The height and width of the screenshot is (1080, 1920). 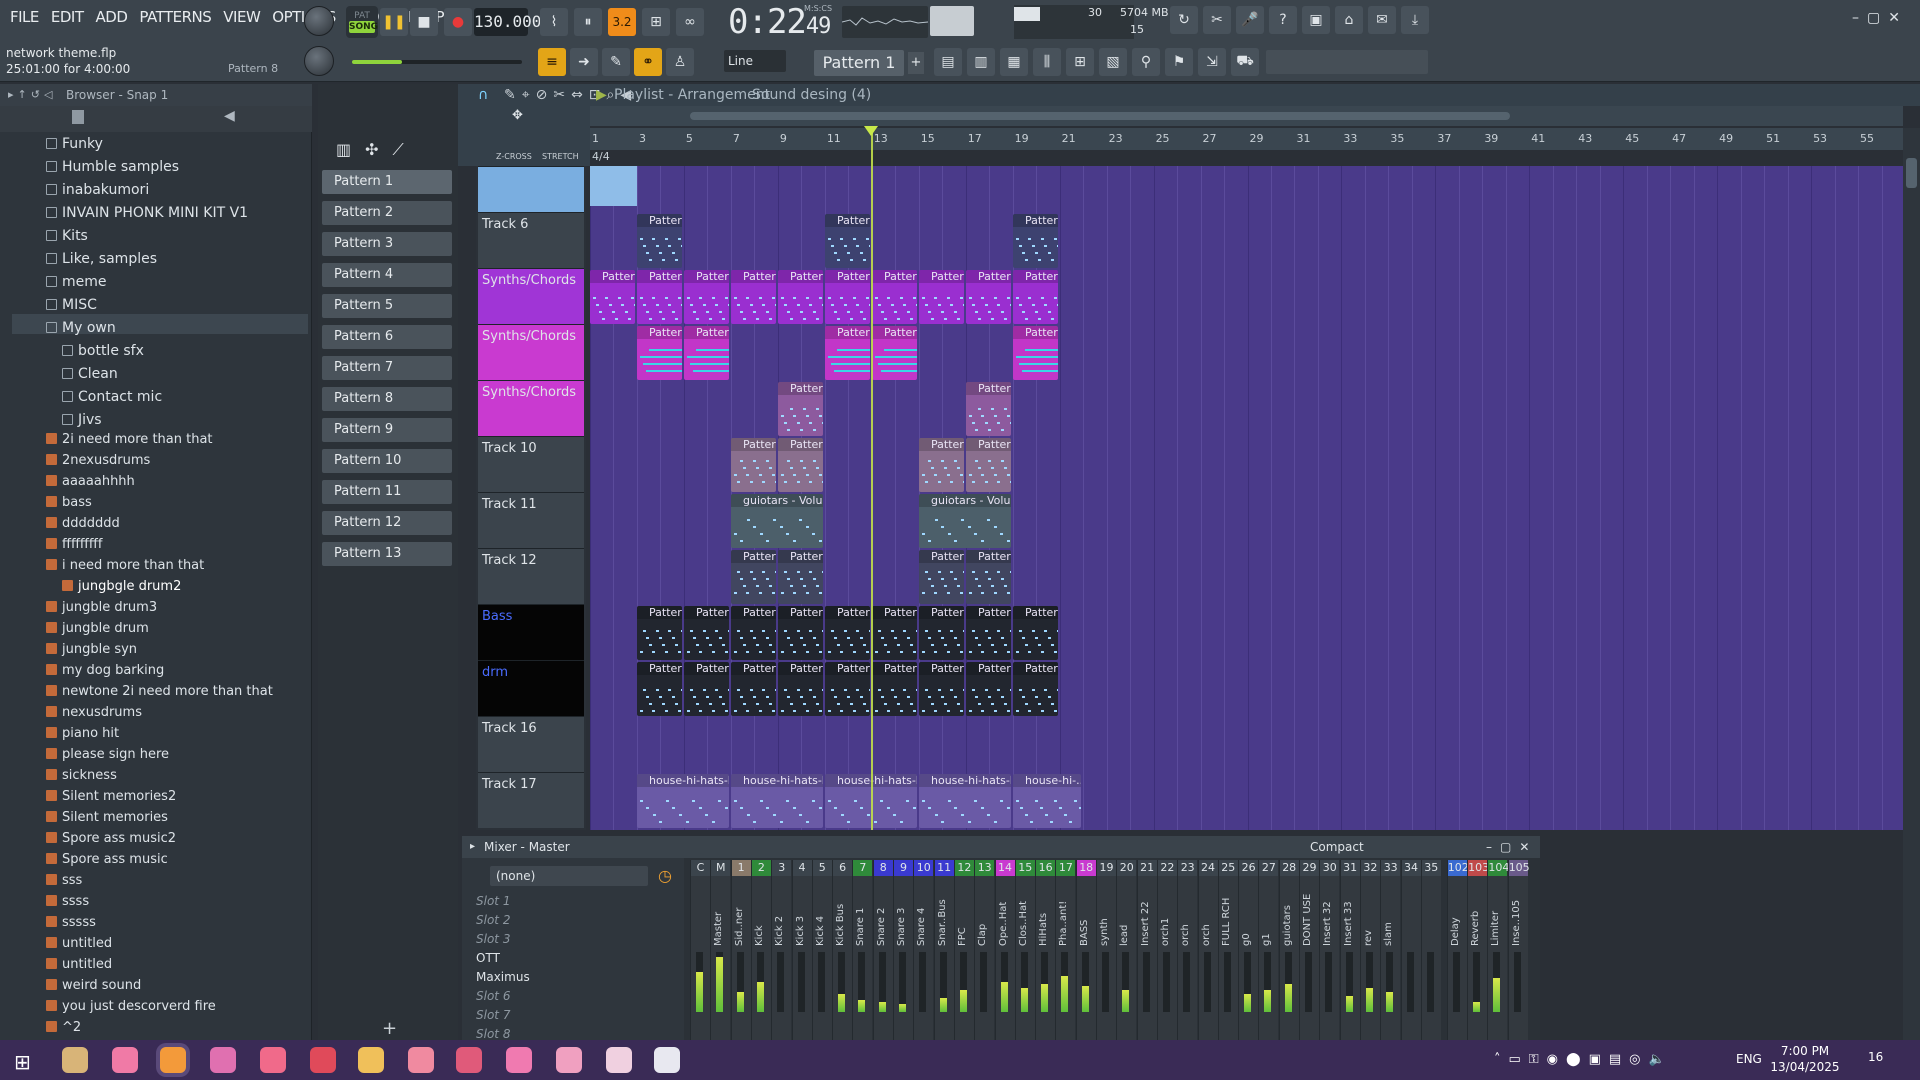 I want to click on mixer-strip: 103 Reverb, so click(x=1478, y=950).